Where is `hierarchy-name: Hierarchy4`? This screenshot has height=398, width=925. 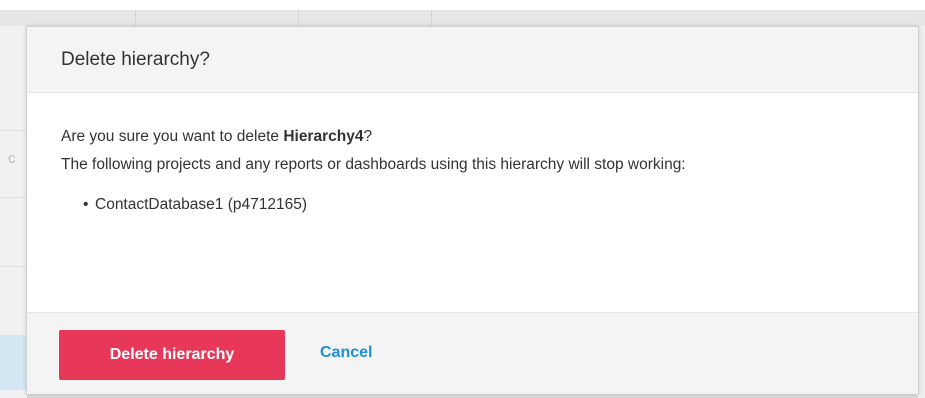 hierarchy-name: Hierarchy4 is located at coordinates (323, 136).